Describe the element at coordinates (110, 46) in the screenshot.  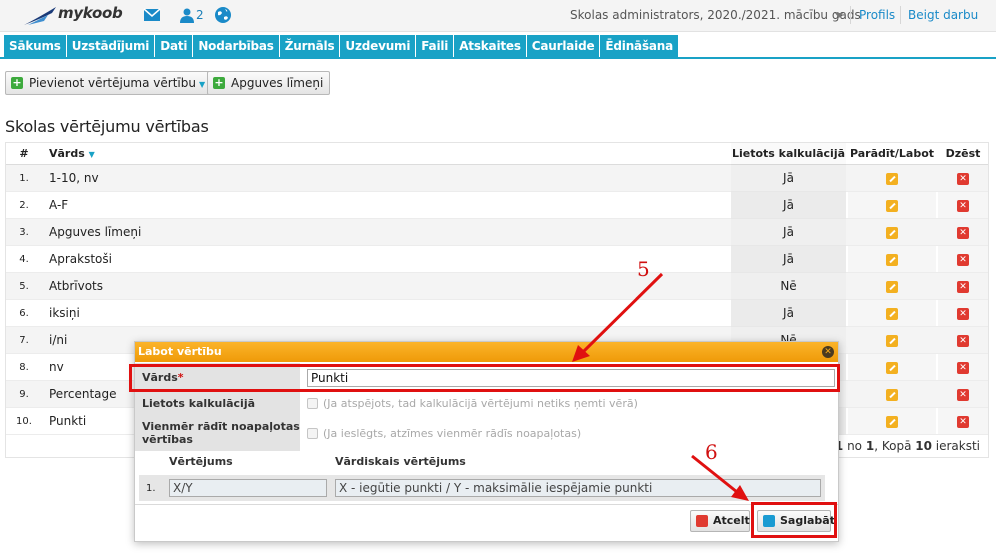
I see `nav-item: Uzstādījumi` at that location.